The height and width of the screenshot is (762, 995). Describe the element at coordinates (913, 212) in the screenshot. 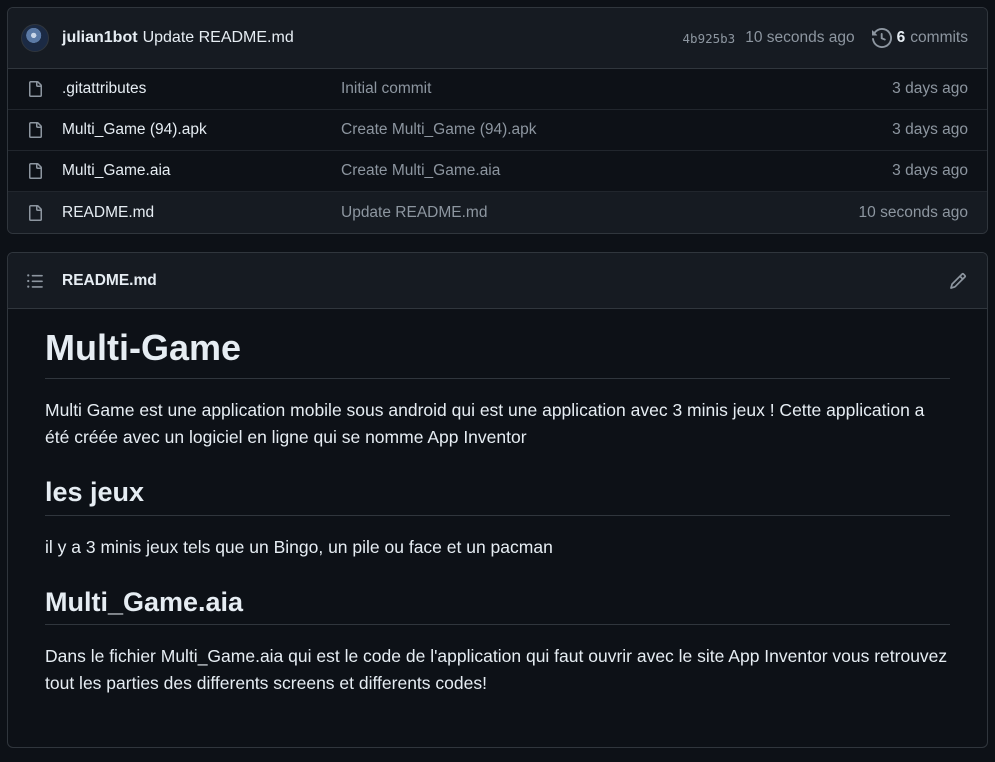

I see `file-age: 10 seconds ago` at that location.